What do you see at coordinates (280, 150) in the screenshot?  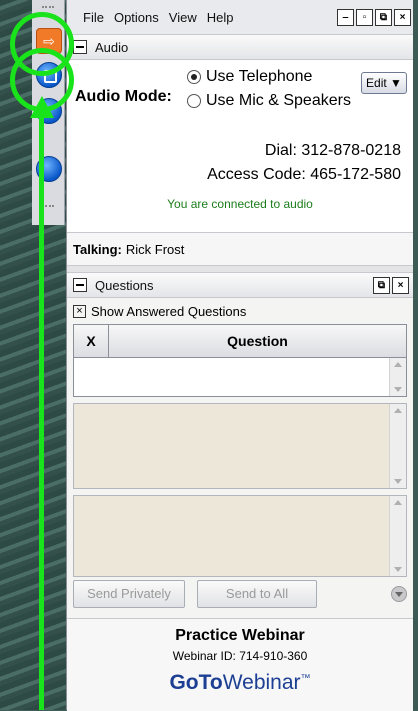 I see `dial-label: Dial:` at bounding box center [280, 150].